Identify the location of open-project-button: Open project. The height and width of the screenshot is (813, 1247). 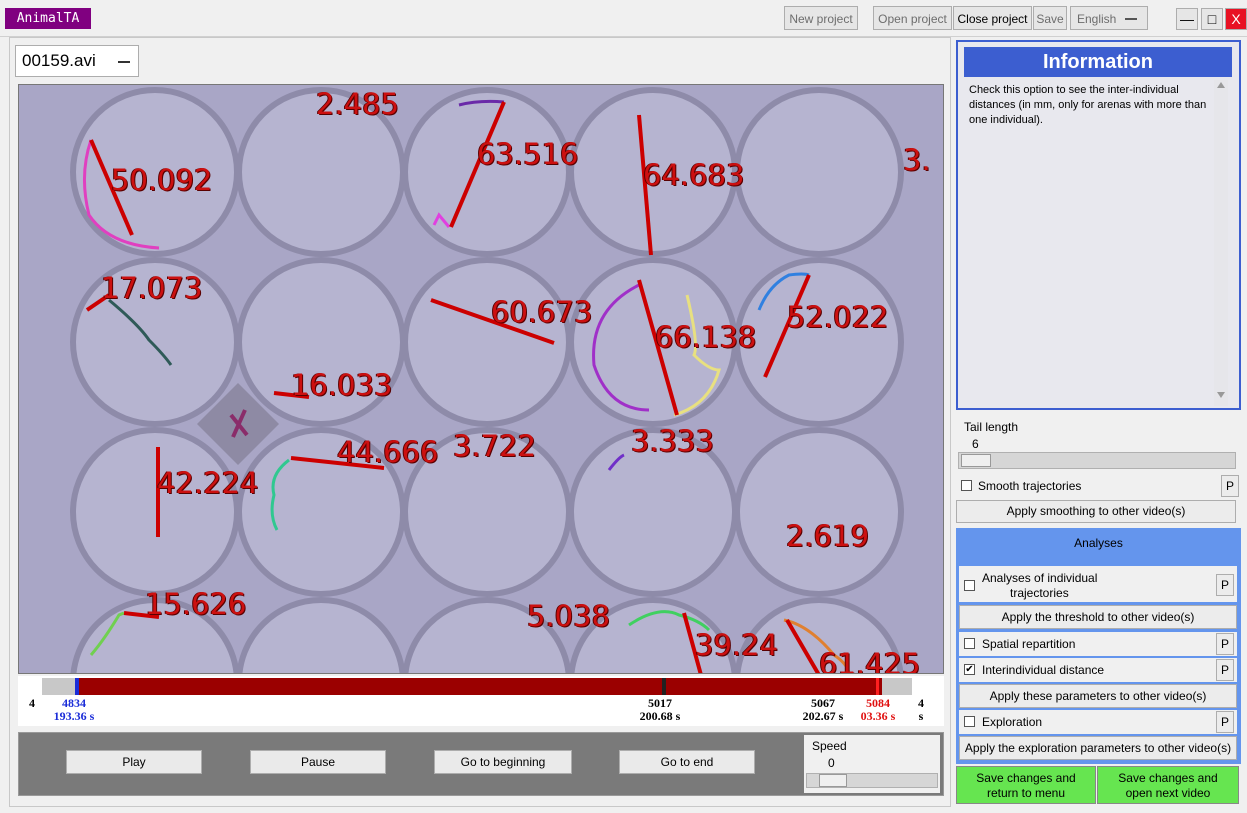
(912, 18).